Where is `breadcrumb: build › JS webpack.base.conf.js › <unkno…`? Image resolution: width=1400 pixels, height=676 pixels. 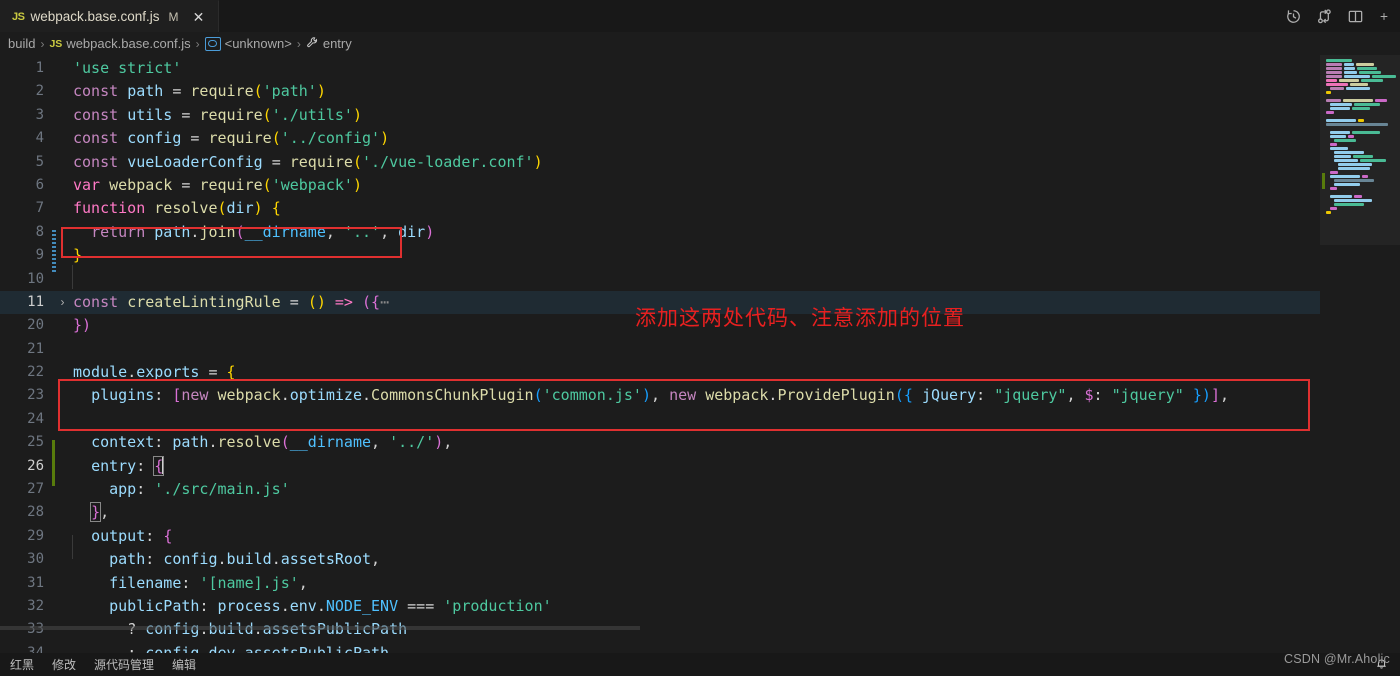 breadcrumb: build › JS webpack.base.conf.js › <unkno… is located at coordinates (700, 43).